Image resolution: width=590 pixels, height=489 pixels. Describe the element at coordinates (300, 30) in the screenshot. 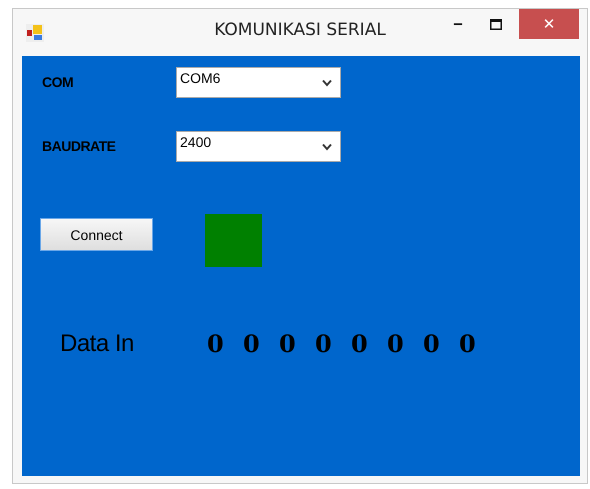

I see `window-title: KOMUNIKASI SERIAL` at that location.